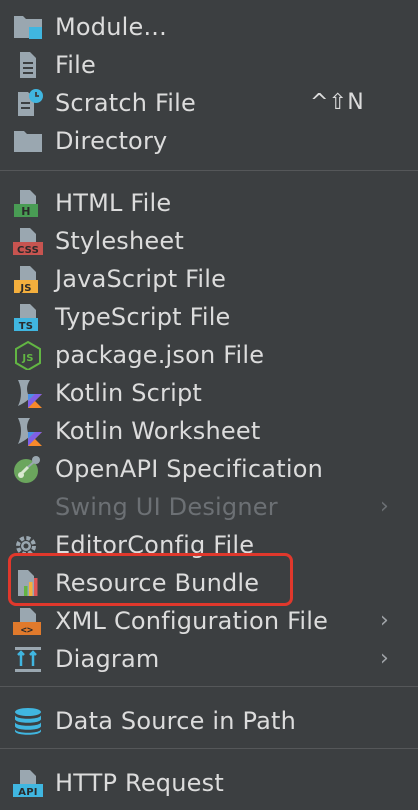 This screenshot has width=418, height=810. I want to click on menu-item-label: XML Configuration File, so click(192, 621).